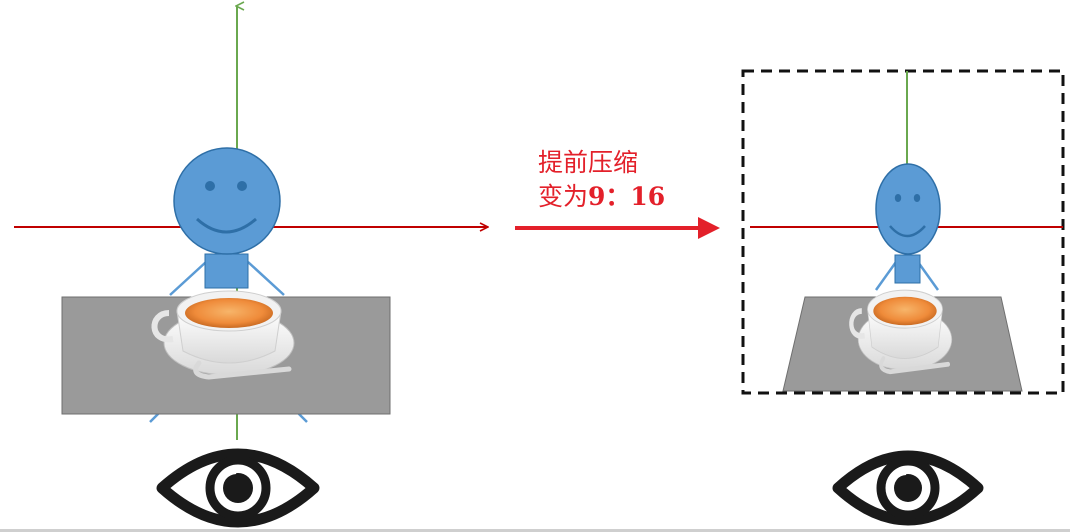  What do you see at coordinates (588, 162) in the screenshot?
I see `caption-line-1: 提前压缩` at bounding box center [588, 162].